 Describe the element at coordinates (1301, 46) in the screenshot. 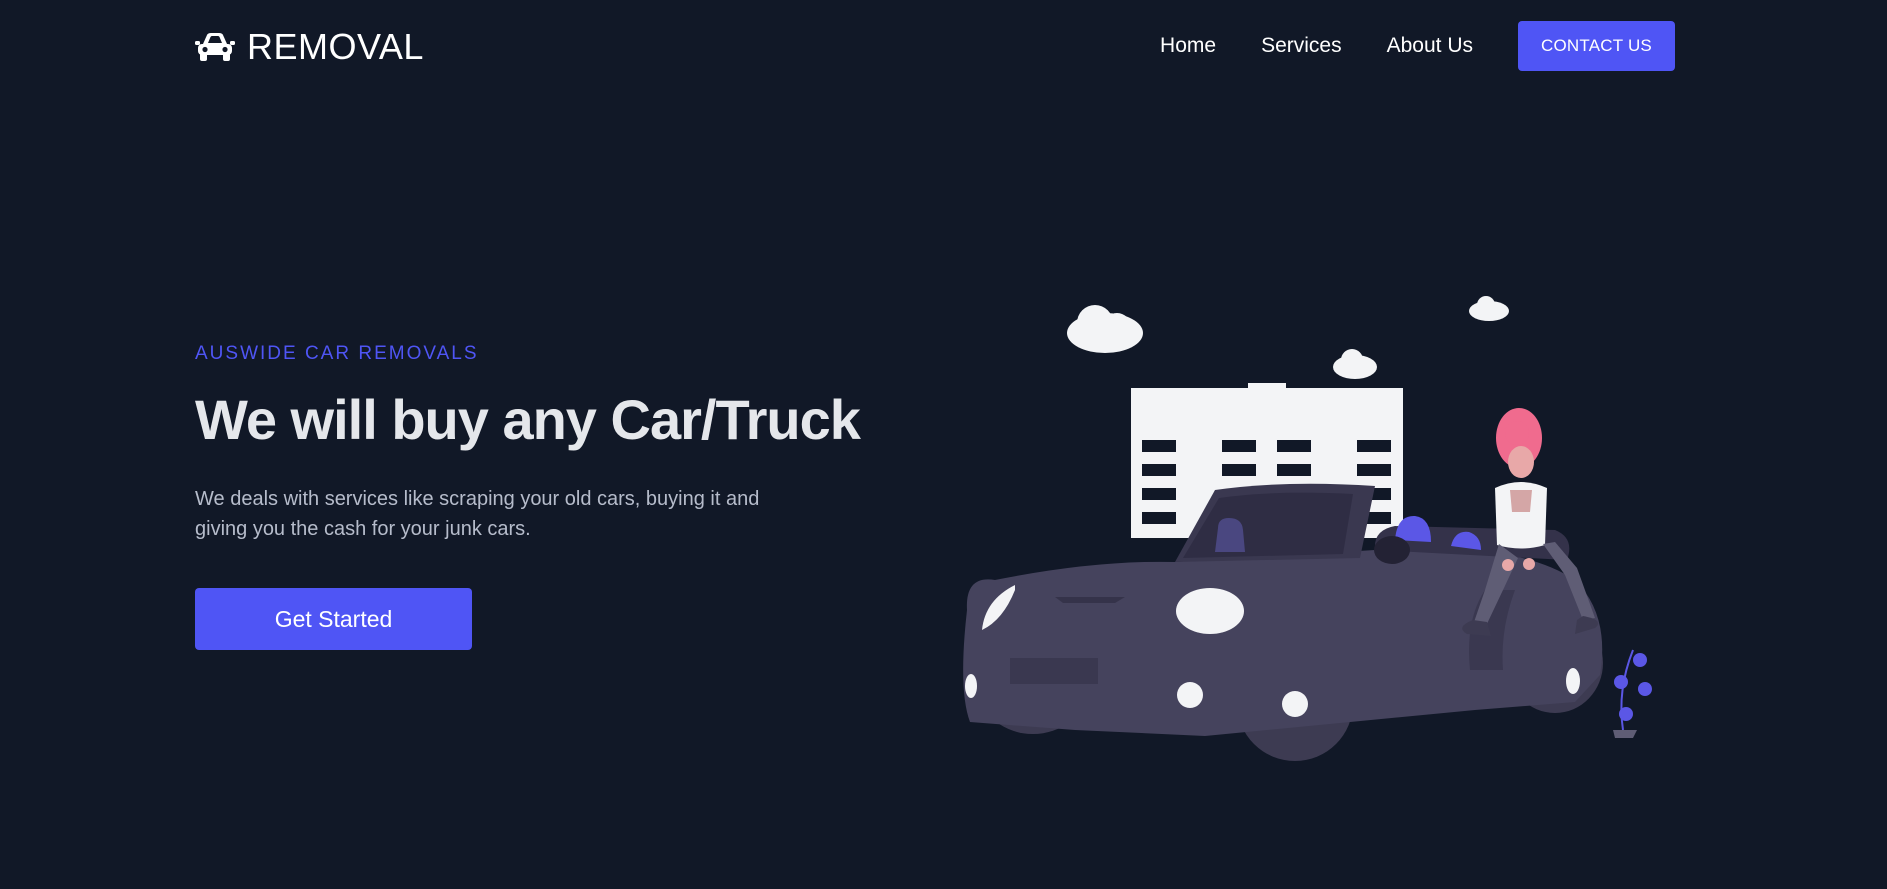

I see `nav-link-services: Services` at that location.